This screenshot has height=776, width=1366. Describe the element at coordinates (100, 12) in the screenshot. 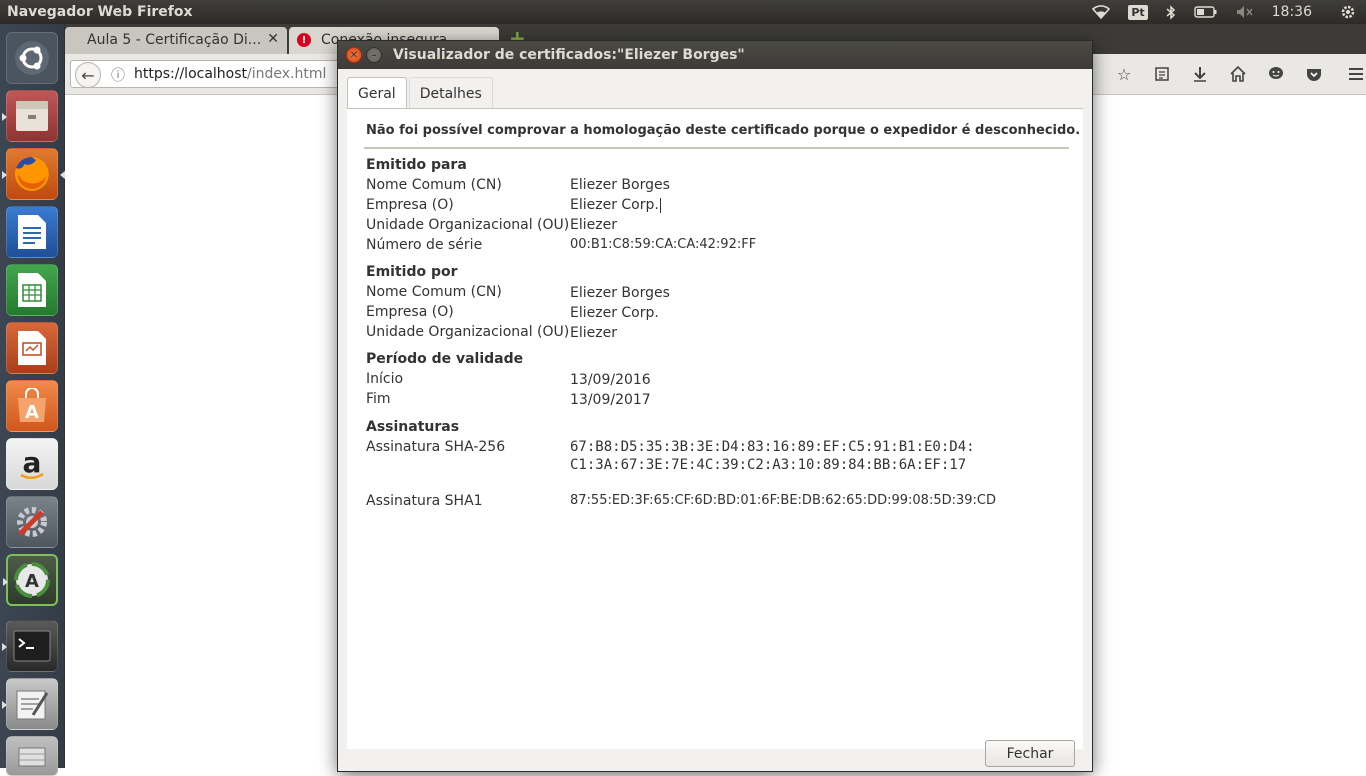

I see `app-title: Navegador Web Firefox` at that location.